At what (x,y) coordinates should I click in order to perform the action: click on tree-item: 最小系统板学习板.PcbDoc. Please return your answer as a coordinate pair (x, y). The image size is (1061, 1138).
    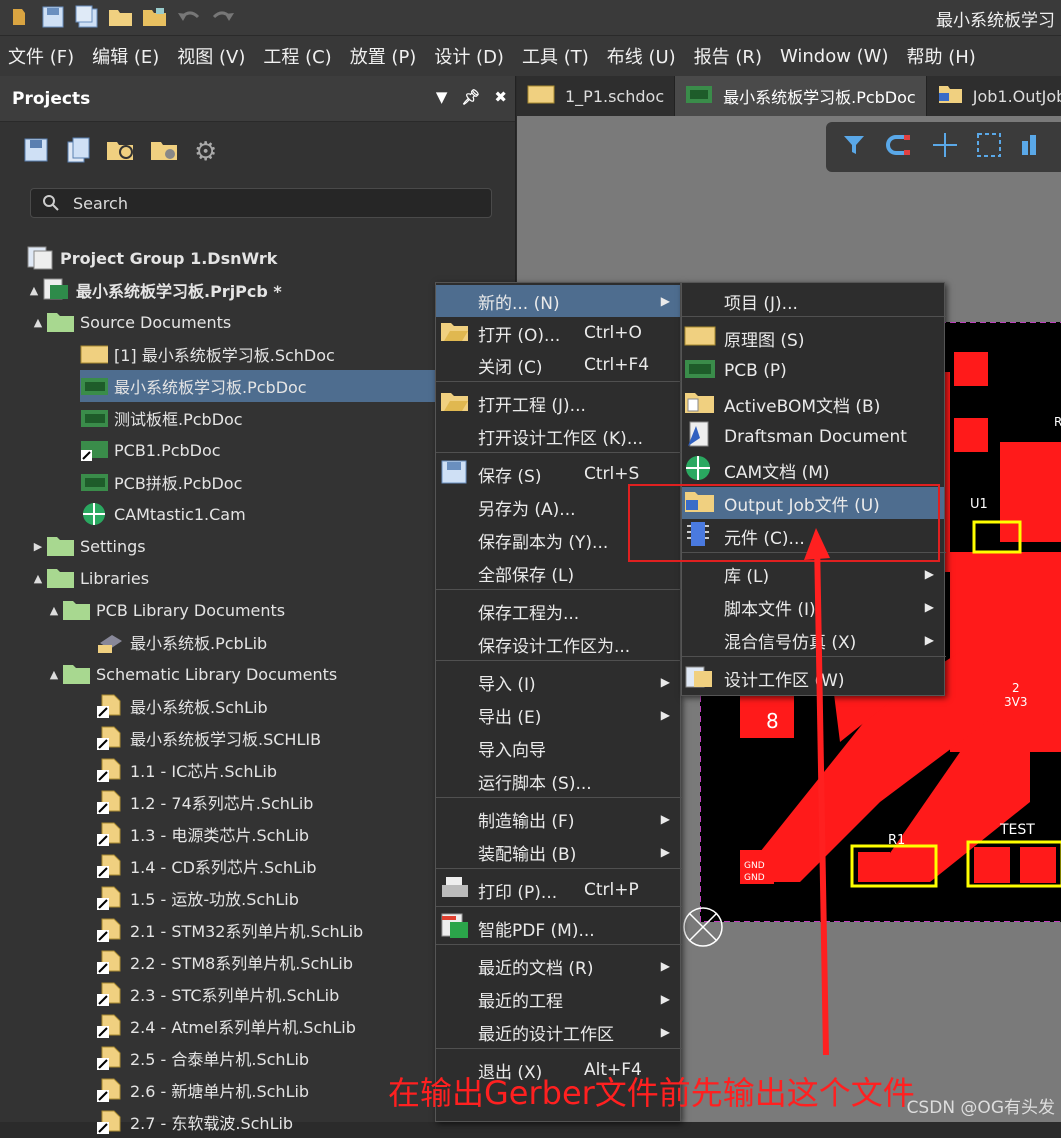
    Looking at the image, I should click on (257, 386).